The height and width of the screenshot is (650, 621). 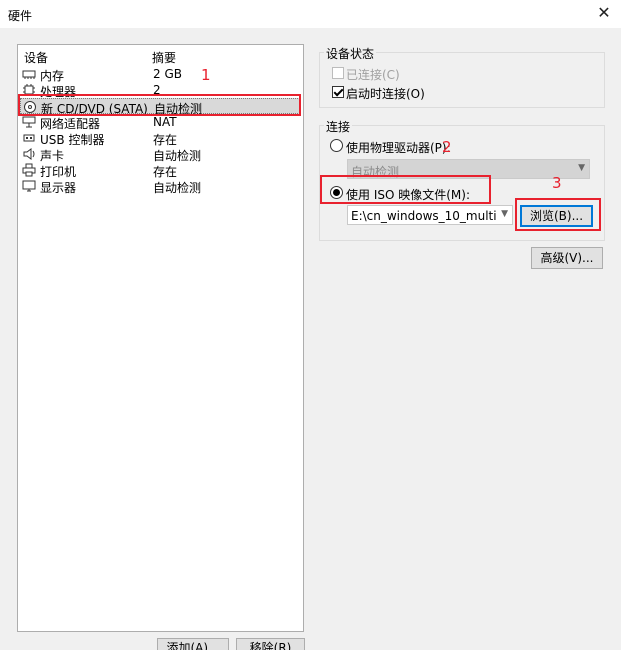 What do you see at coordinates (270, 644) in the screenshot?
I see `remove-button: 移除(R)` at bounding box center [270, 644].